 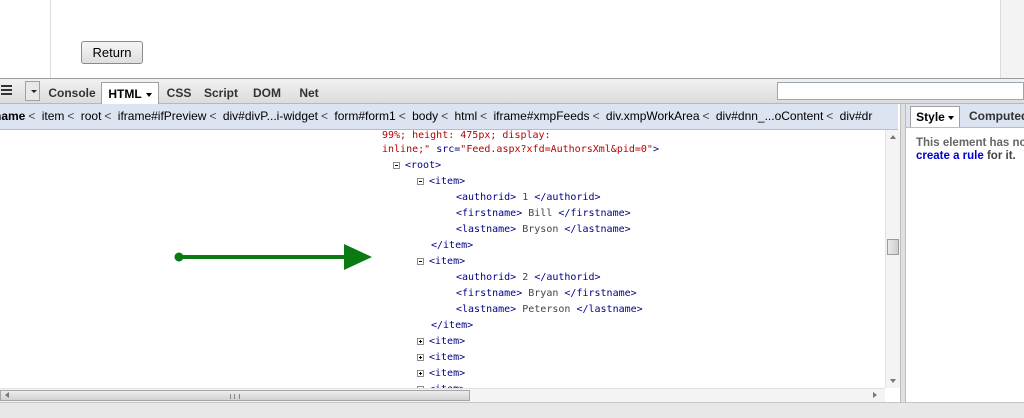 What do you see at coordinates (600, 293) in the screenshot?
I see `tag-text: </firstname>` at bounding box center [600, 293].